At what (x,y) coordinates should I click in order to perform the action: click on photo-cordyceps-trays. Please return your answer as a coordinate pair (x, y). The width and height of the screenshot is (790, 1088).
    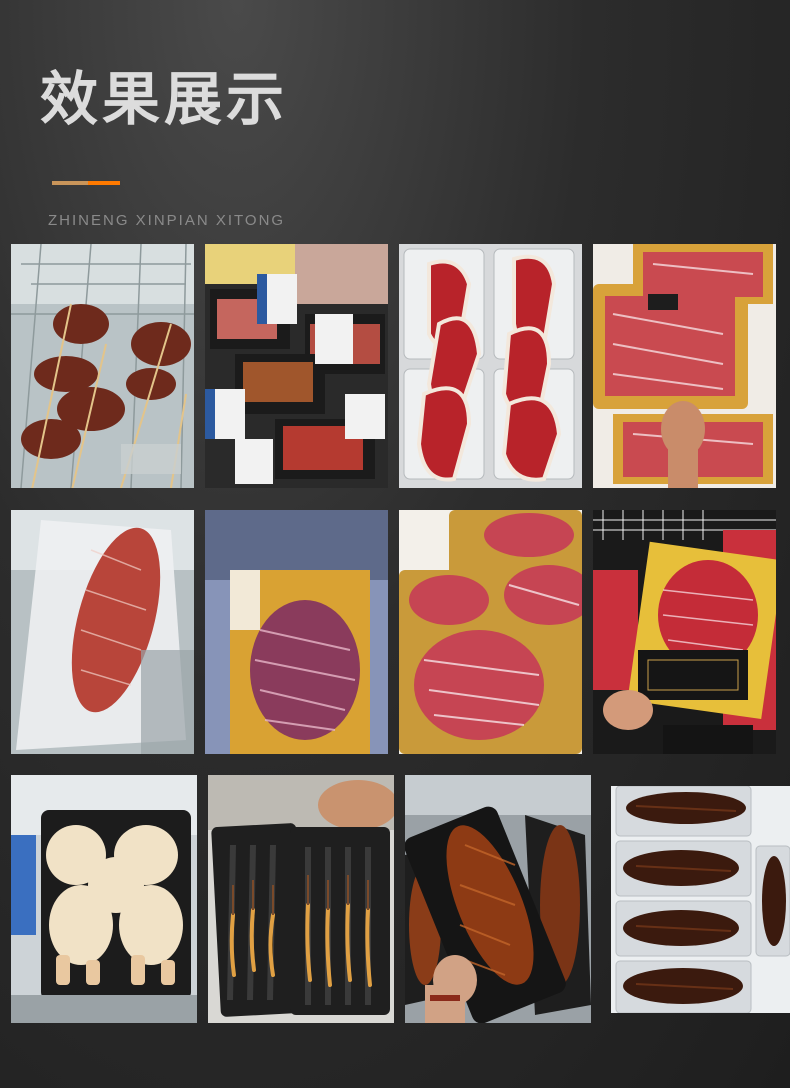
    Looking at the image, I should click on (301, 899).